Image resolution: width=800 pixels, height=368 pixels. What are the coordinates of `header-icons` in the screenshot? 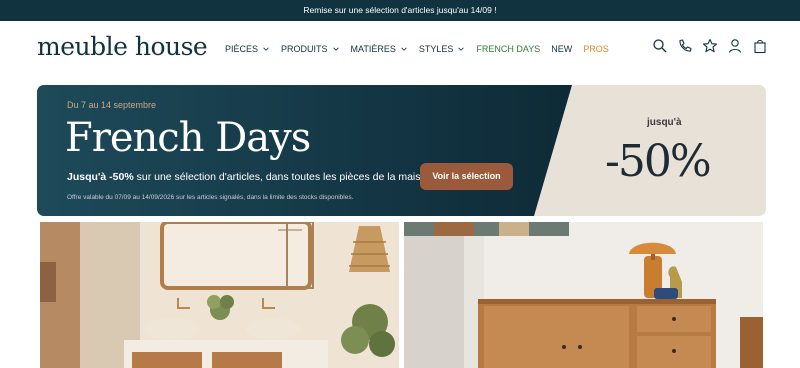 It's located at (710, 46).